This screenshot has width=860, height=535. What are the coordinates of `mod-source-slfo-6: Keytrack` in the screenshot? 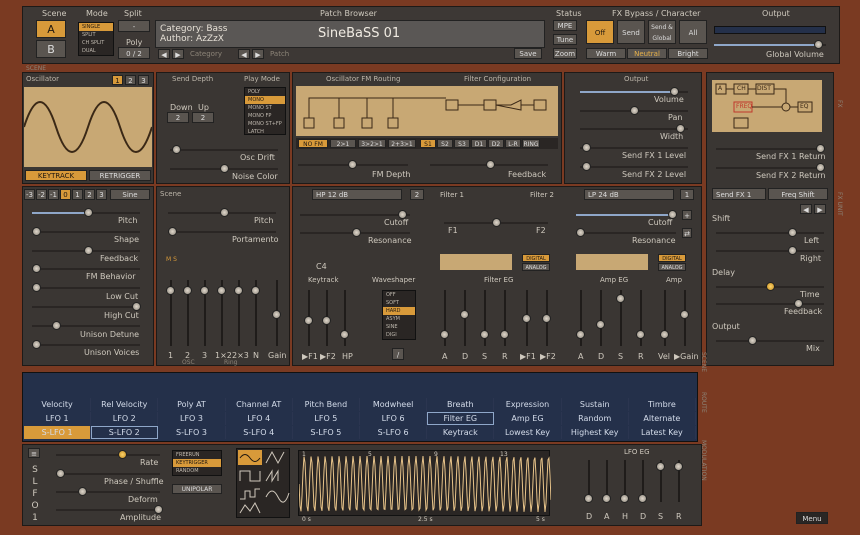 It's located at (461, 432).